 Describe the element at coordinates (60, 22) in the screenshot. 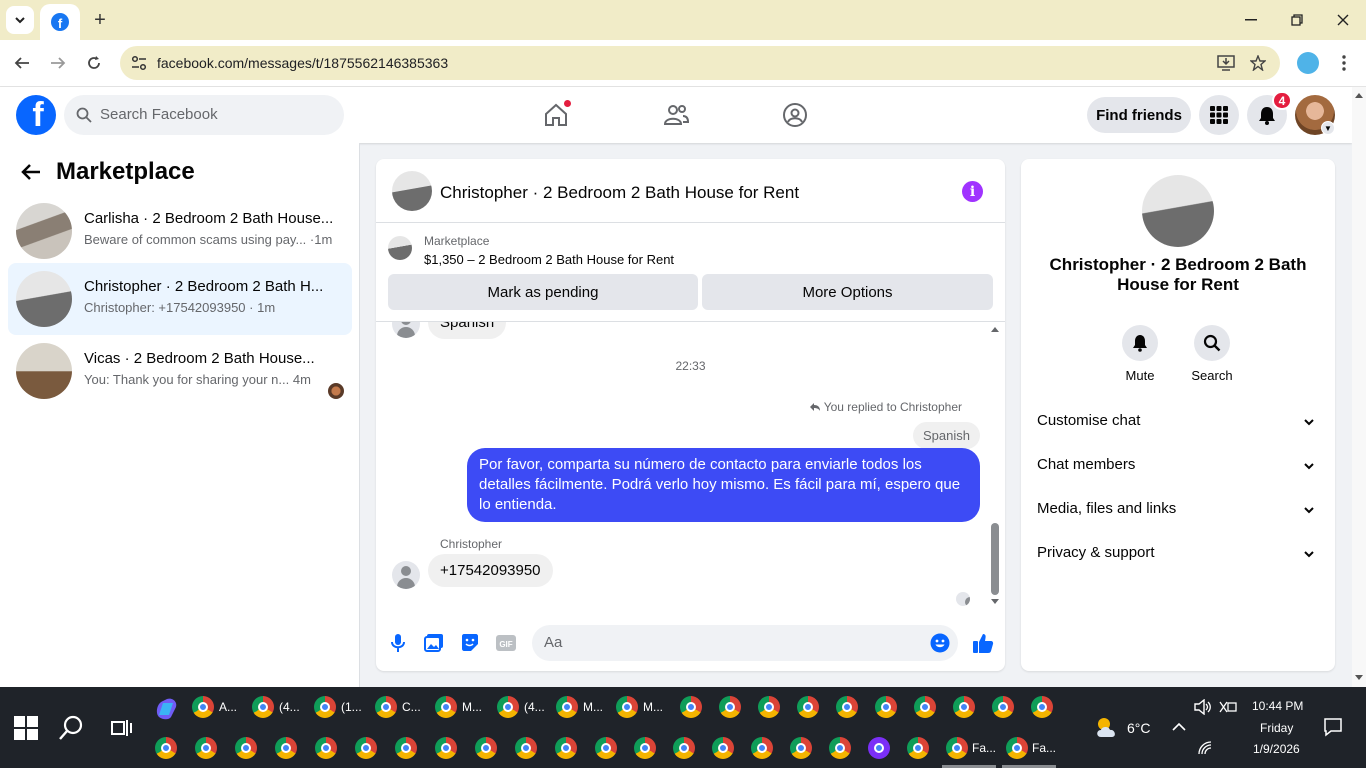

I see `browser-tab-facebook: f` at that location.